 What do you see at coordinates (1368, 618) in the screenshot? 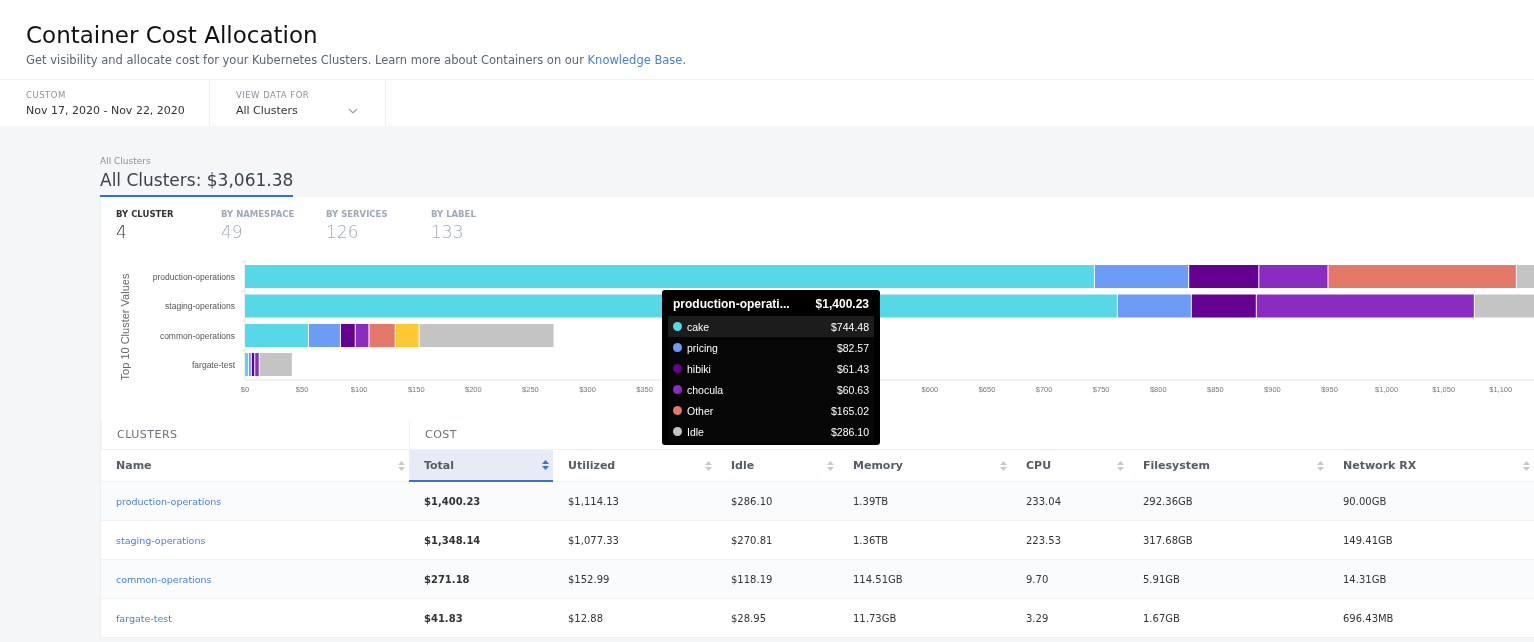
I see `table-cell: 696.43MB` at bounding box center [1368, 618].